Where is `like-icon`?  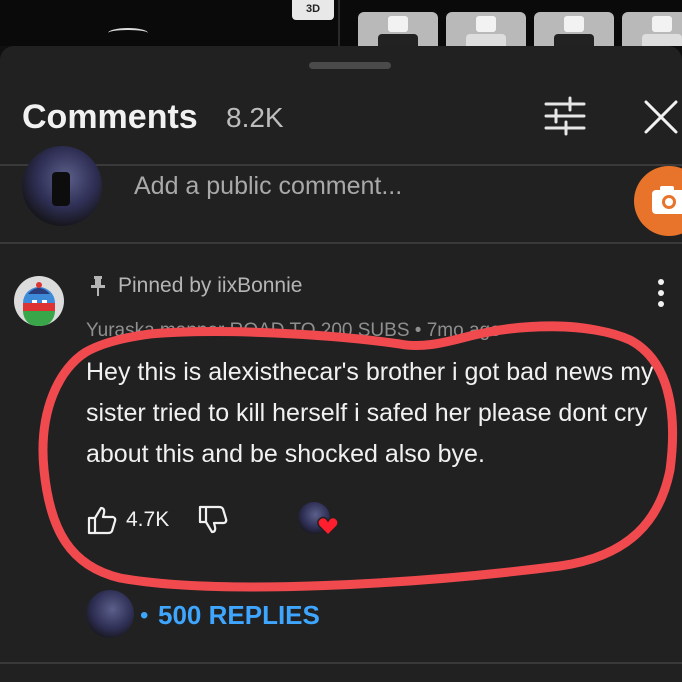
like-icon is located at coordinates (102, 520).